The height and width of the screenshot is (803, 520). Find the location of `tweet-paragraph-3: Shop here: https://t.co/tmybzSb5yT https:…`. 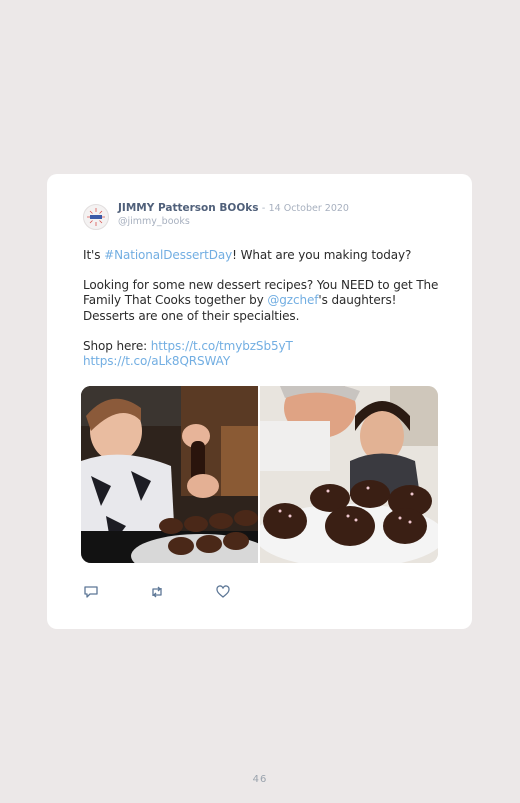

tweet-paragraph-3: Shop here: https://t.co/tmybzSb5yT https:… is located at coordinates (263, 354).